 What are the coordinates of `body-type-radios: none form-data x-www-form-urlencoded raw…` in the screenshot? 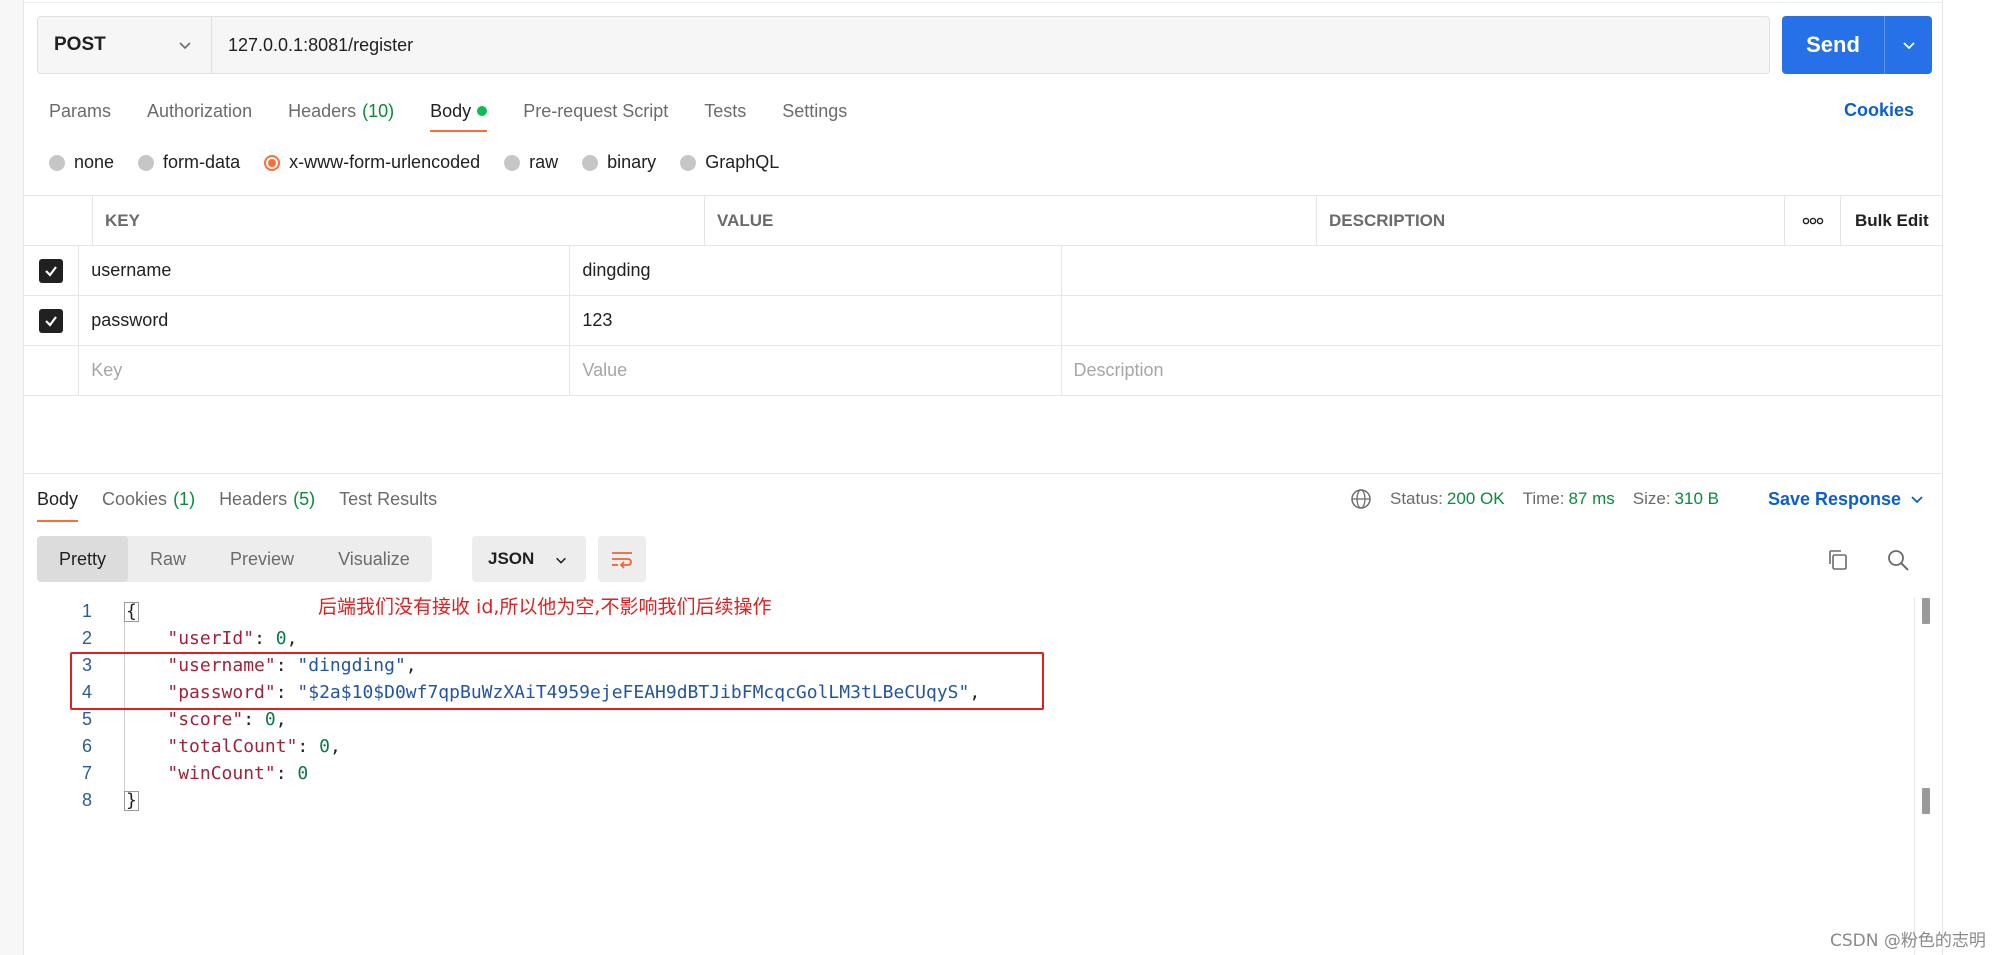 It's located at (426, 162).